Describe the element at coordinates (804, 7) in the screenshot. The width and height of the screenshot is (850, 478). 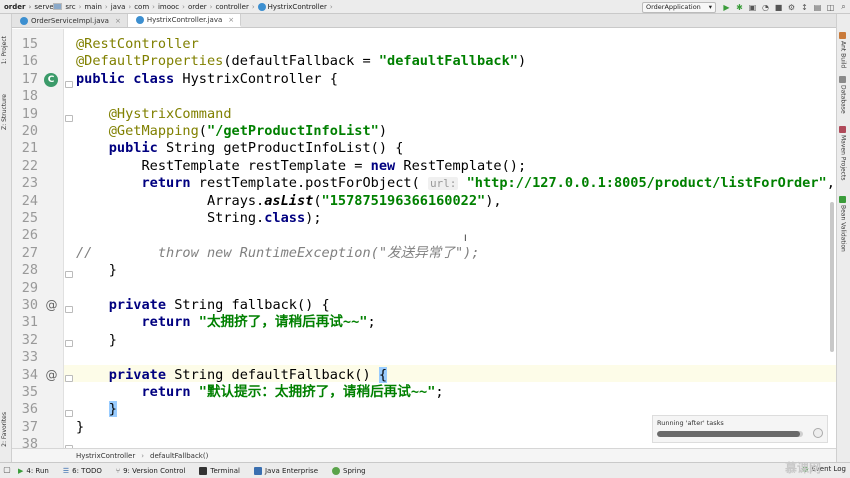
I see `vcs-icon: ↕` at that location.